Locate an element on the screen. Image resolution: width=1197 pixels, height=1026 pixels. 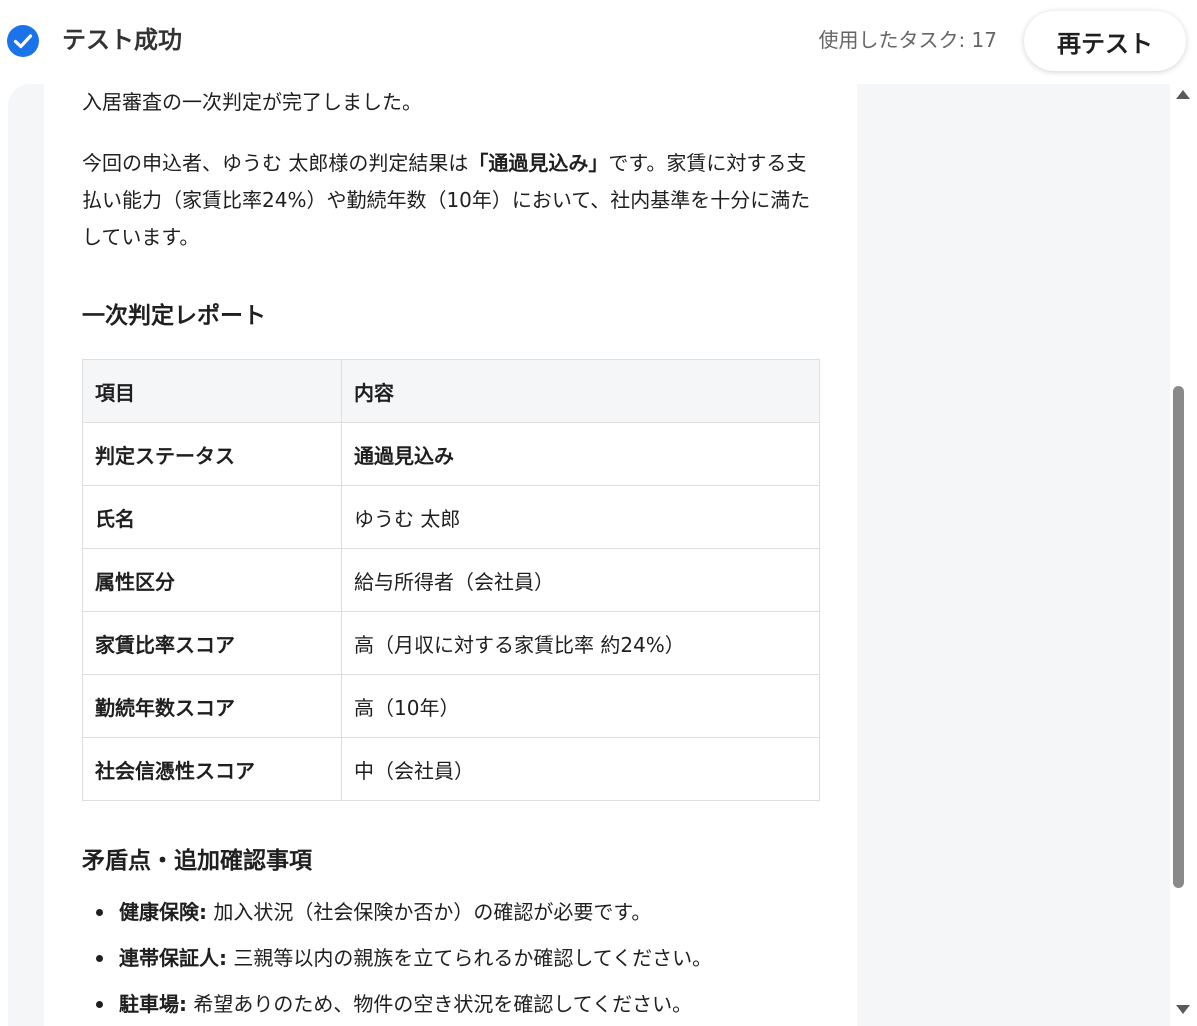
task-count: 使用したタスク: 17 is located at coordinates (907, 40).